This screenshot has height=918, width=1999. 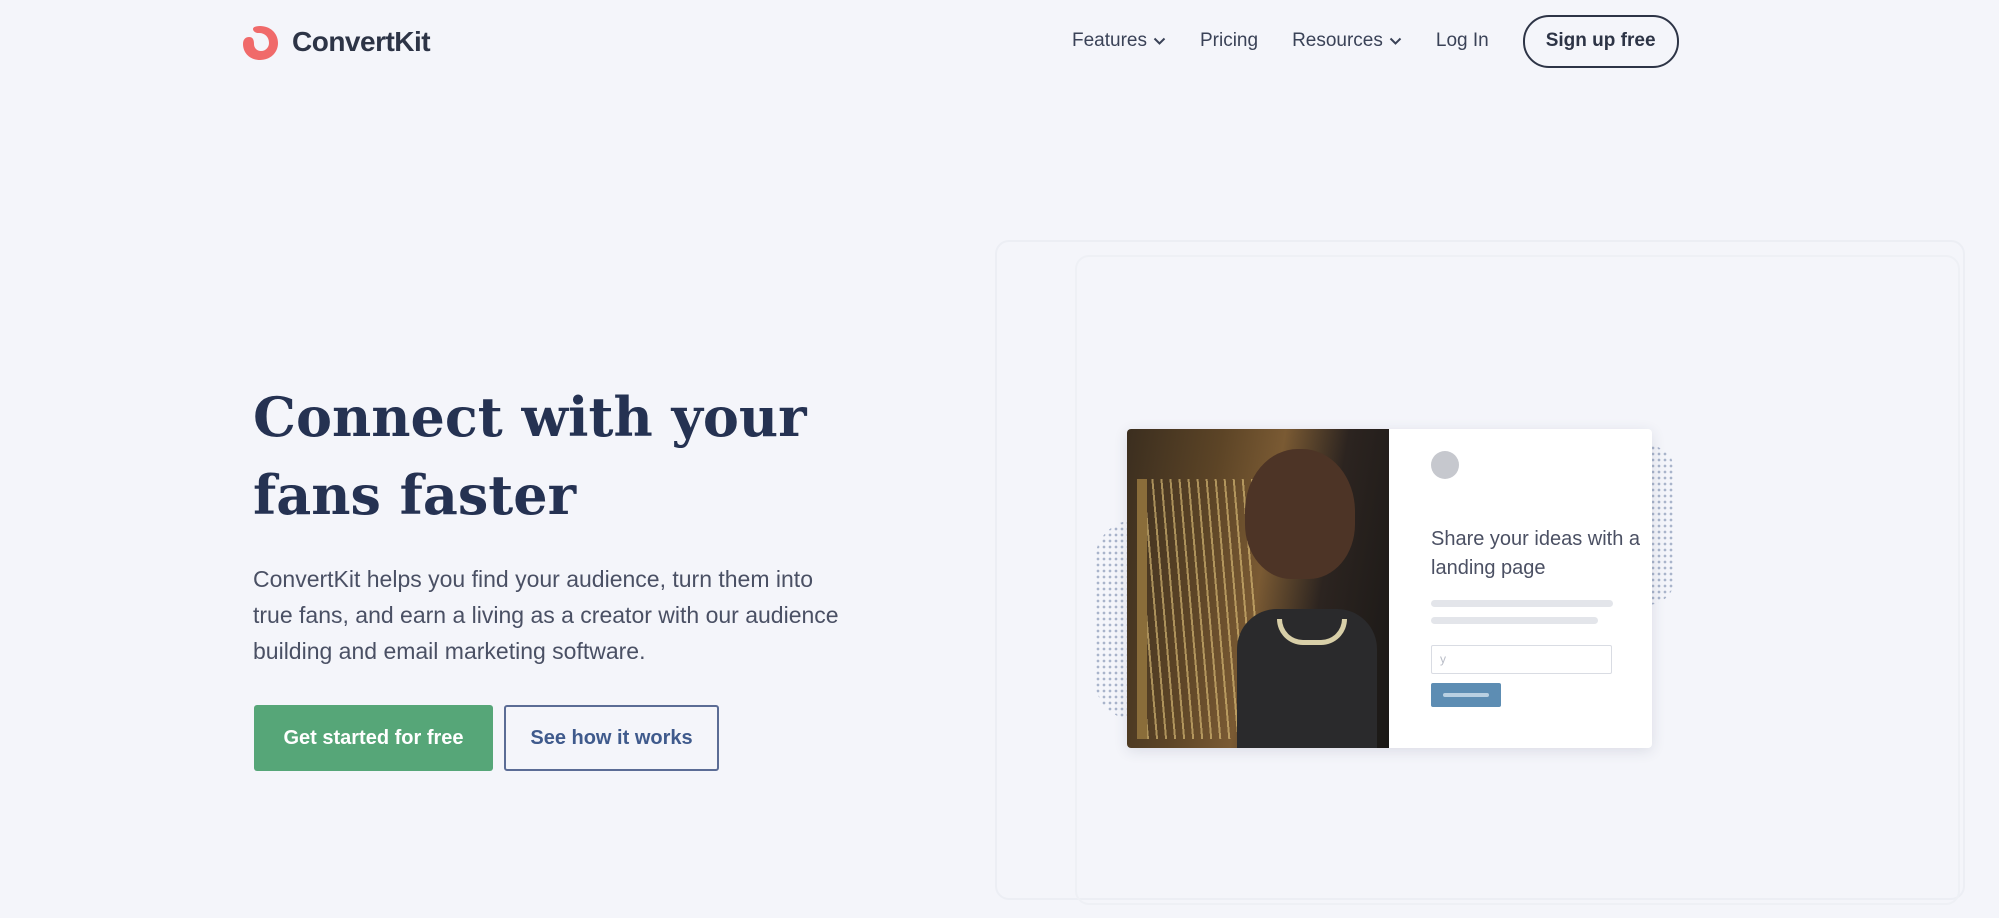 What do you see at coordinates (1300, 514) in the screenshot?
I see `person-head-shape` at bounding box center [1300, 514].